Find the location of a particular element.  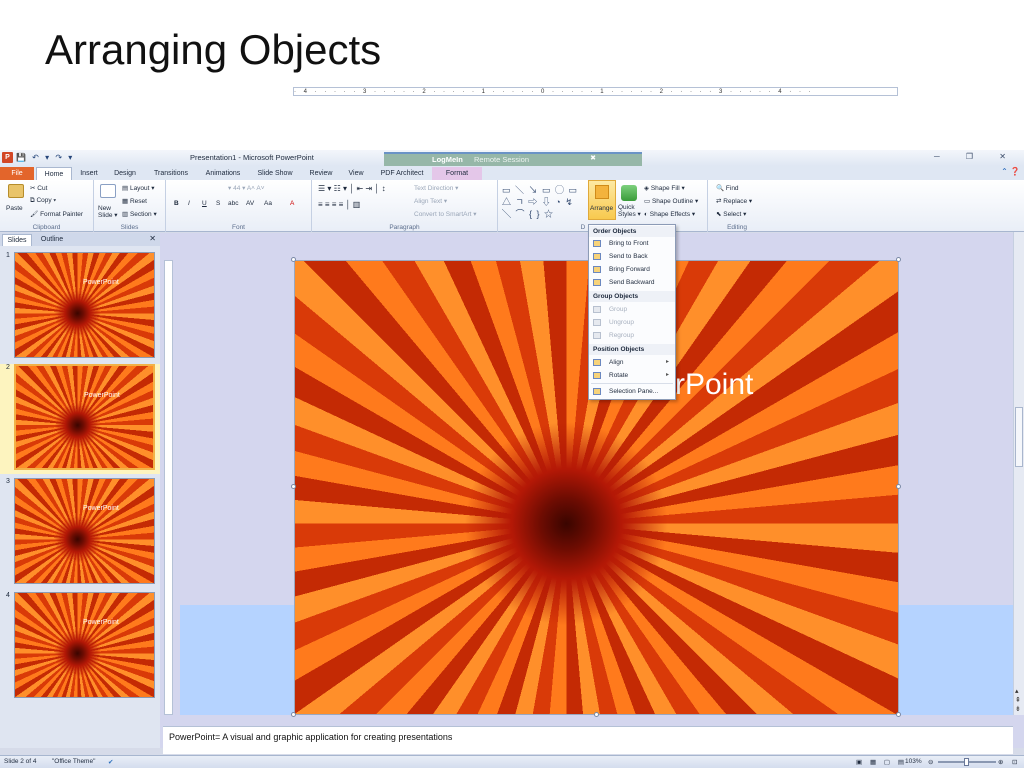

shadow-button: abc is located at coordinates (233, 203).